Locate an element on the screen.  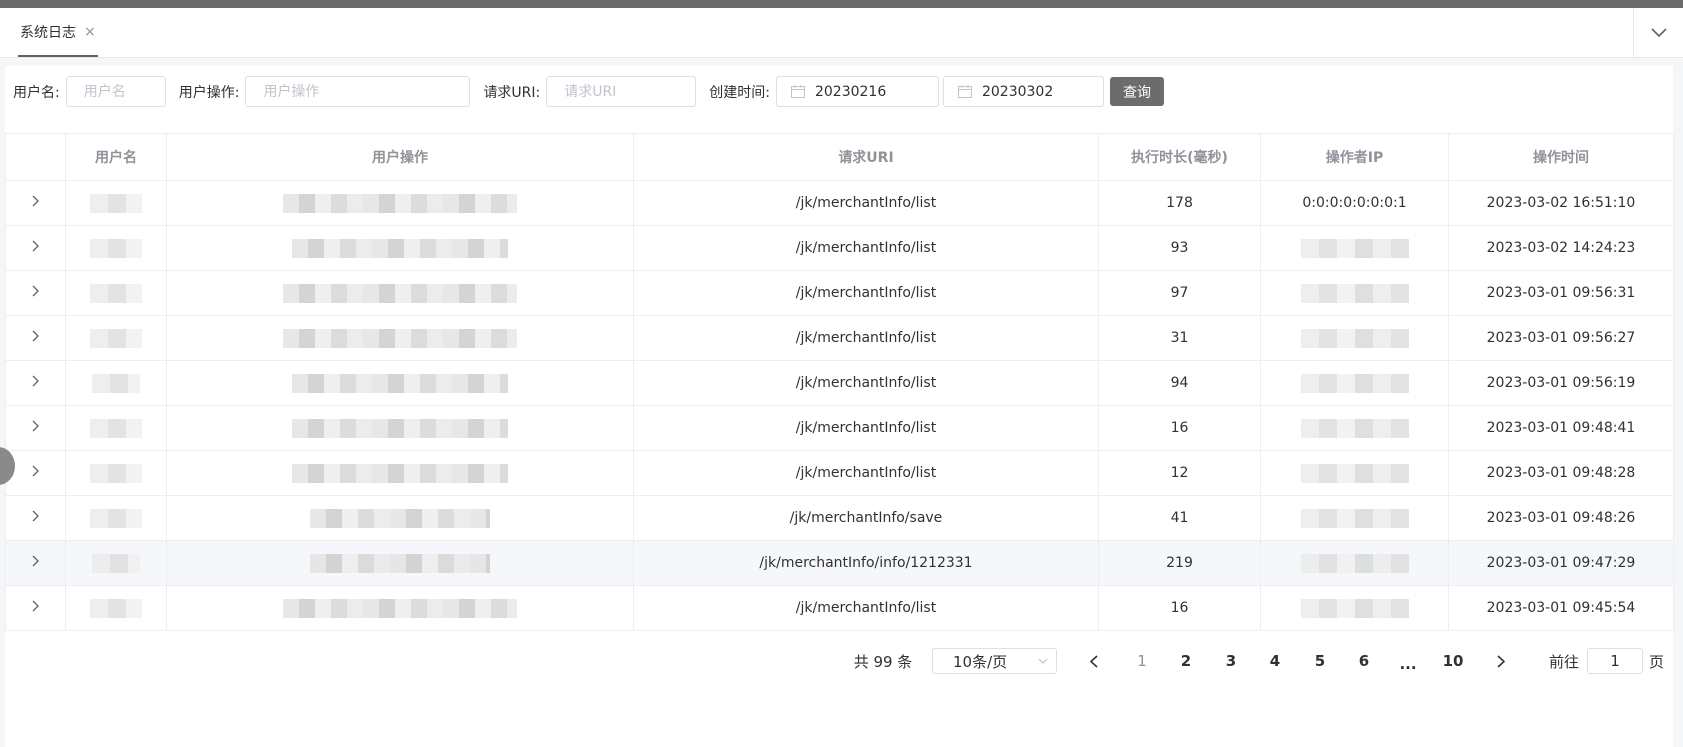
page-6: 6 is located at coordinates (1364, 661).